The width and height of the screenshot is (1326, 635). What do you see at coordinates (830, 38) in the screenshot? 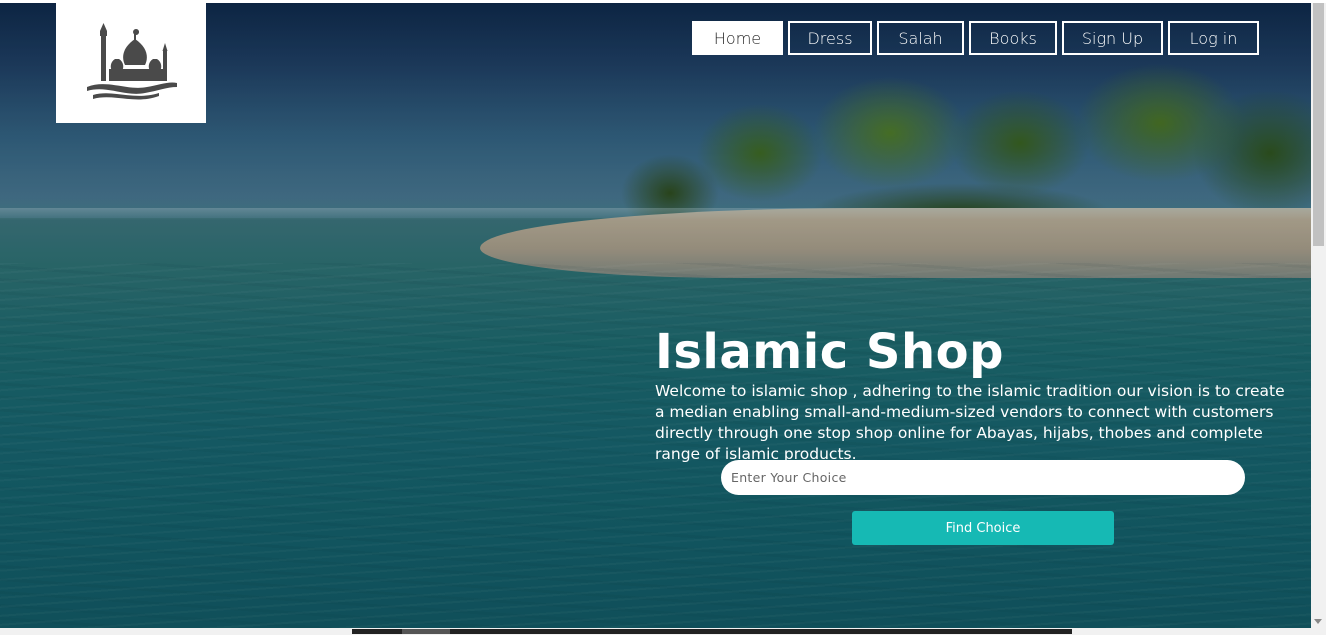
I see `nav-dress: Dress` at bounding box center [830, 38].